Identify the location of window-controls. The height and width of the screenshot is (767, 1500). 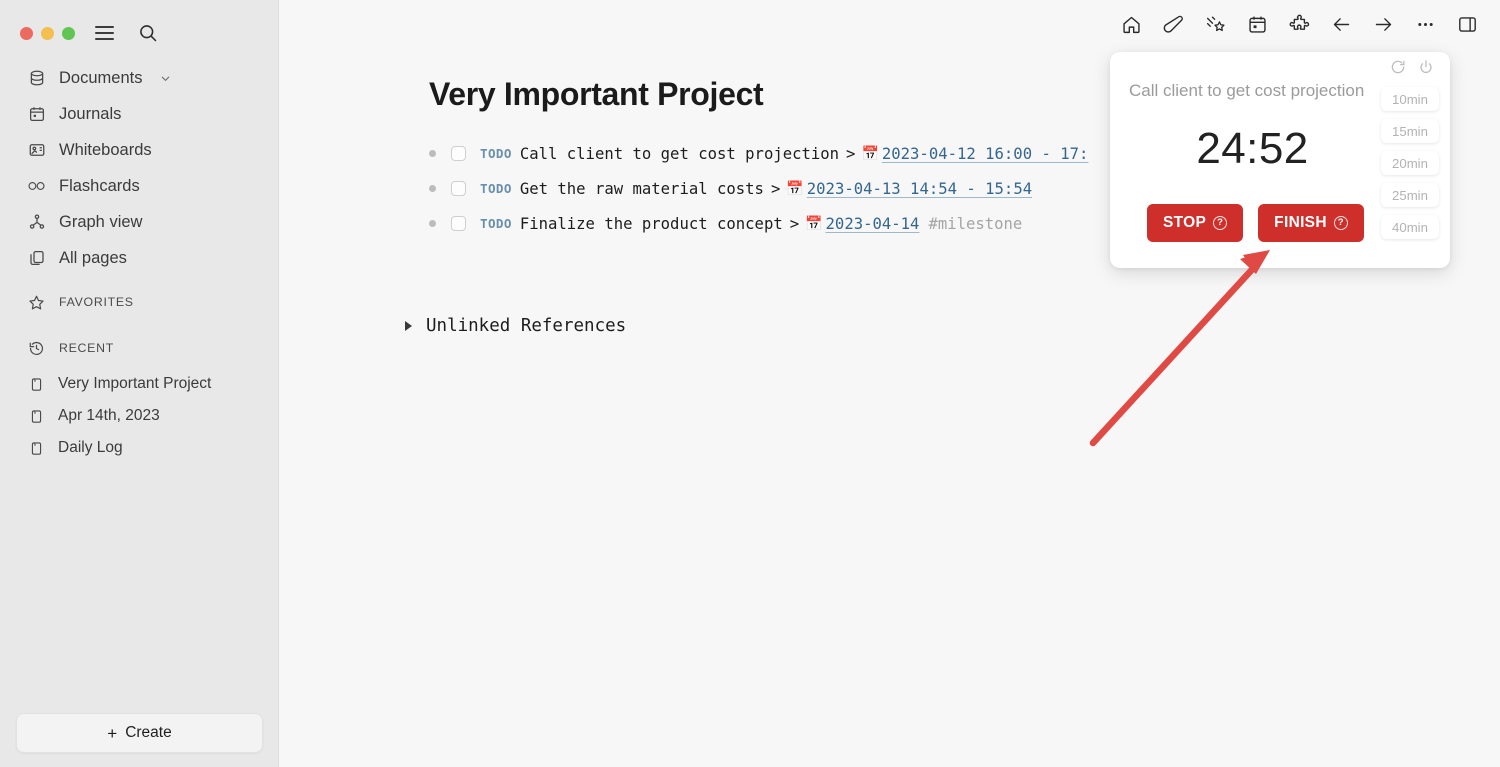
(139, 24).